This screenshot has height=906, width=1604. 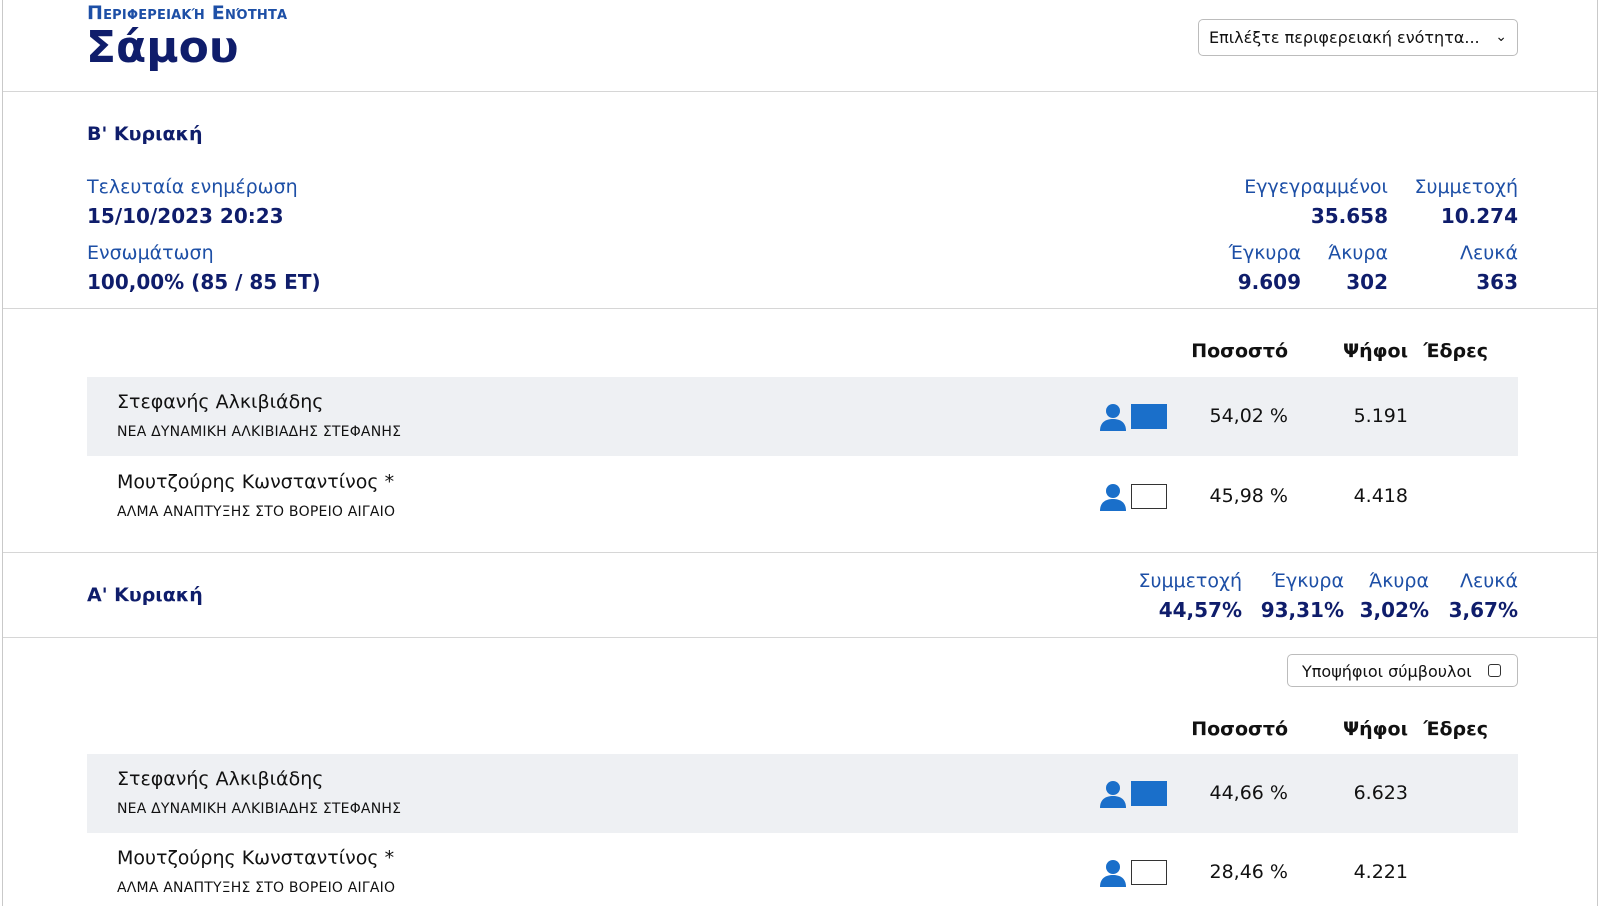 I want to click on chevron-down-icon: ⌄, so click(x=1501, y=37).